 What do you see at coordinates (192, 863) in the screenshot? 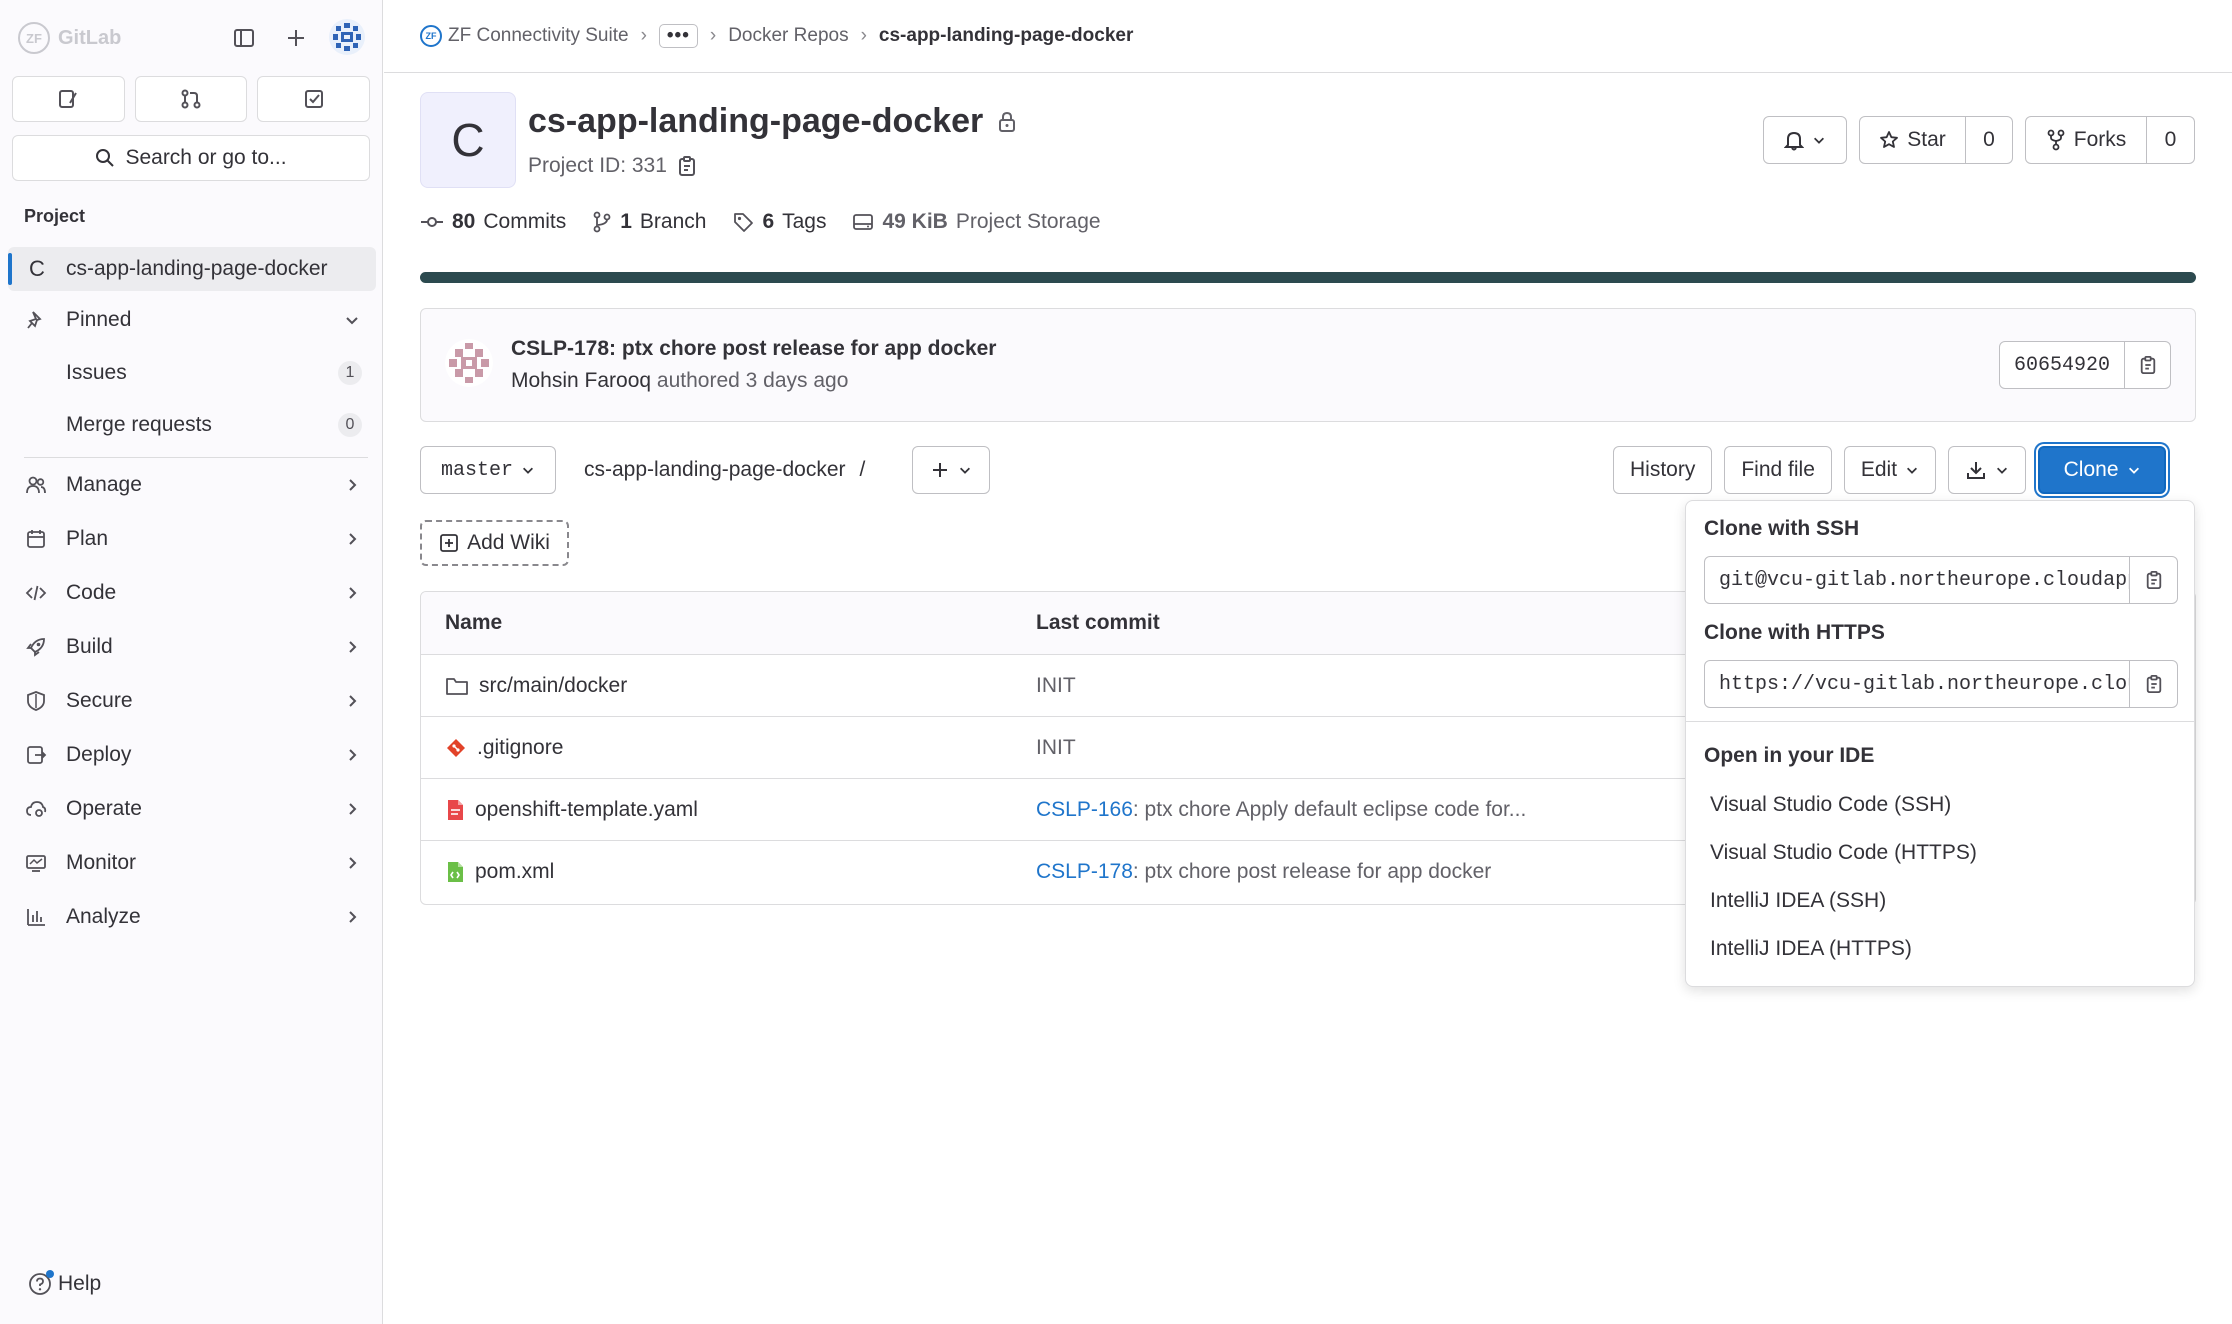
I see `sidebar-item-monitor: Monitor` at bounding box center [192, 863].